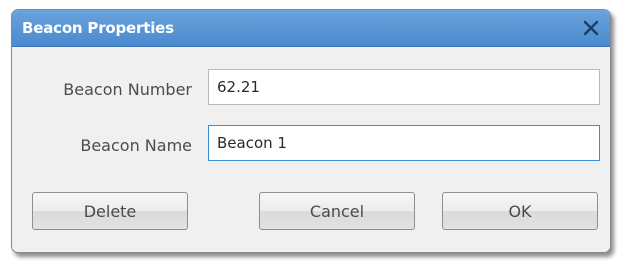  I want to click on close-button, so click(591, 28).